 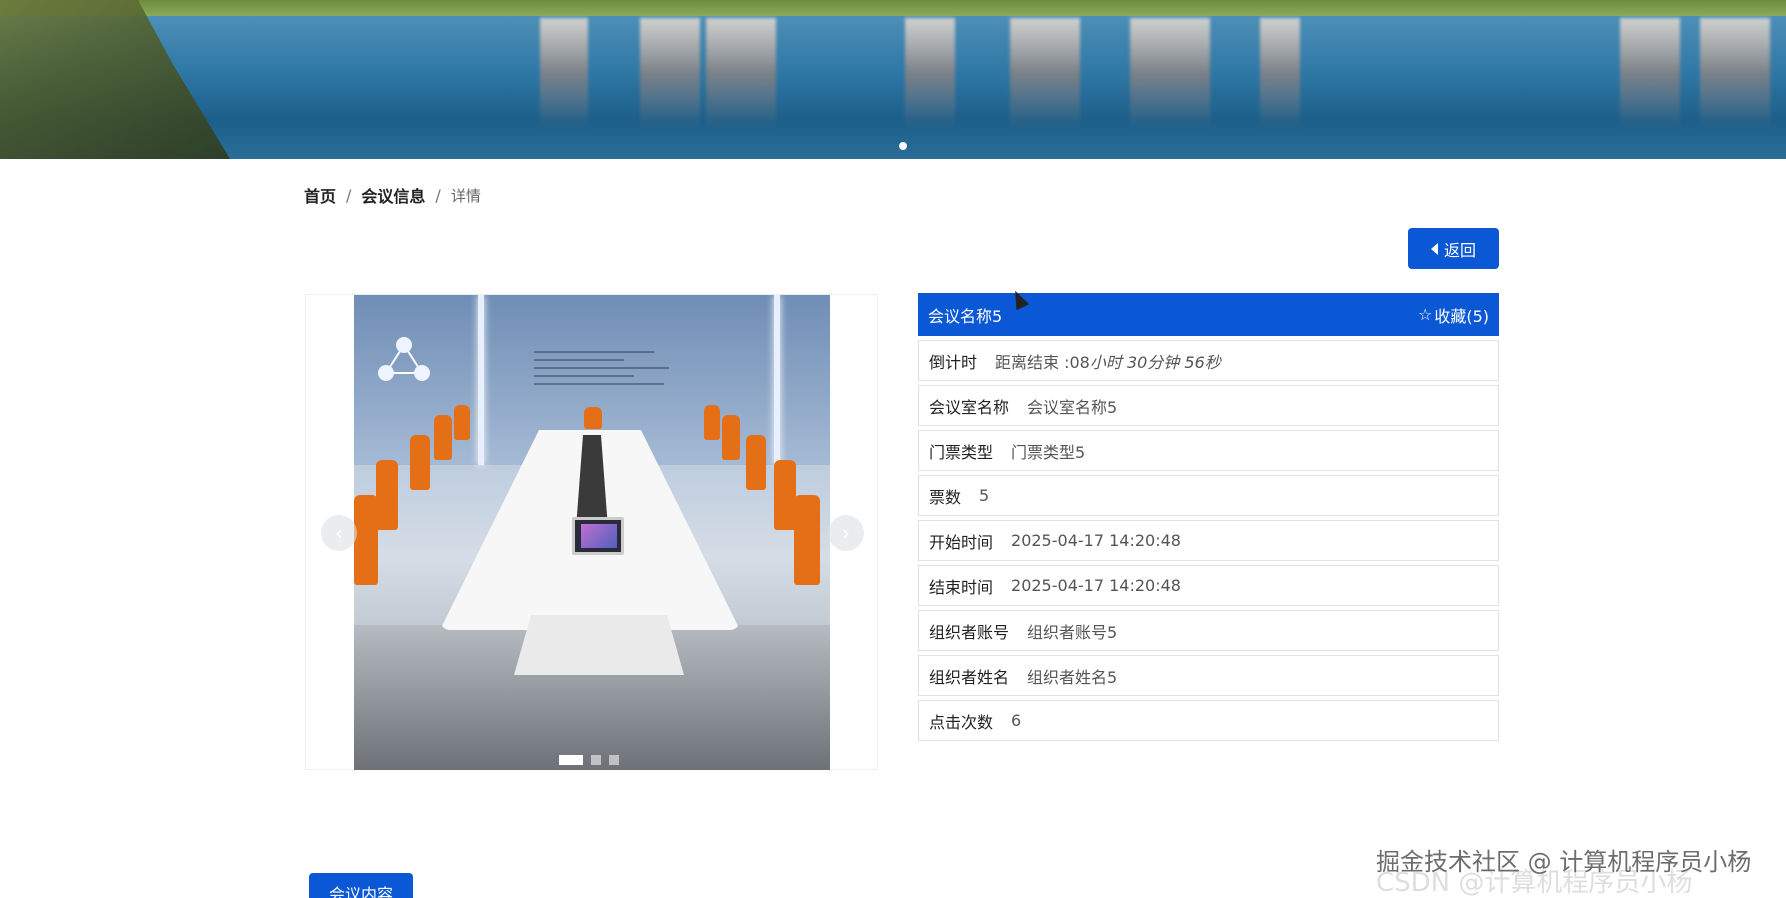 I want to click on detail-row-label: 会议室名称, so click(x=969, y=407).